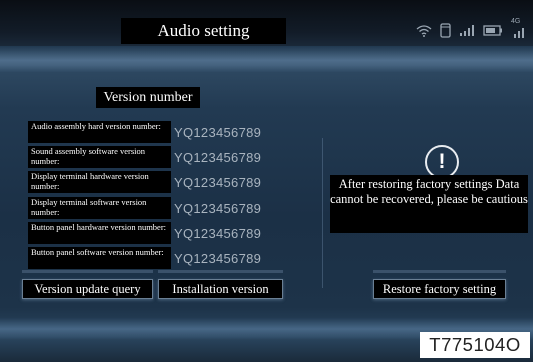 The image size is (533, 362). Describe the element at coordinates (442, 162) in the screenshot. I see `exclamation-icon: !` at that location.